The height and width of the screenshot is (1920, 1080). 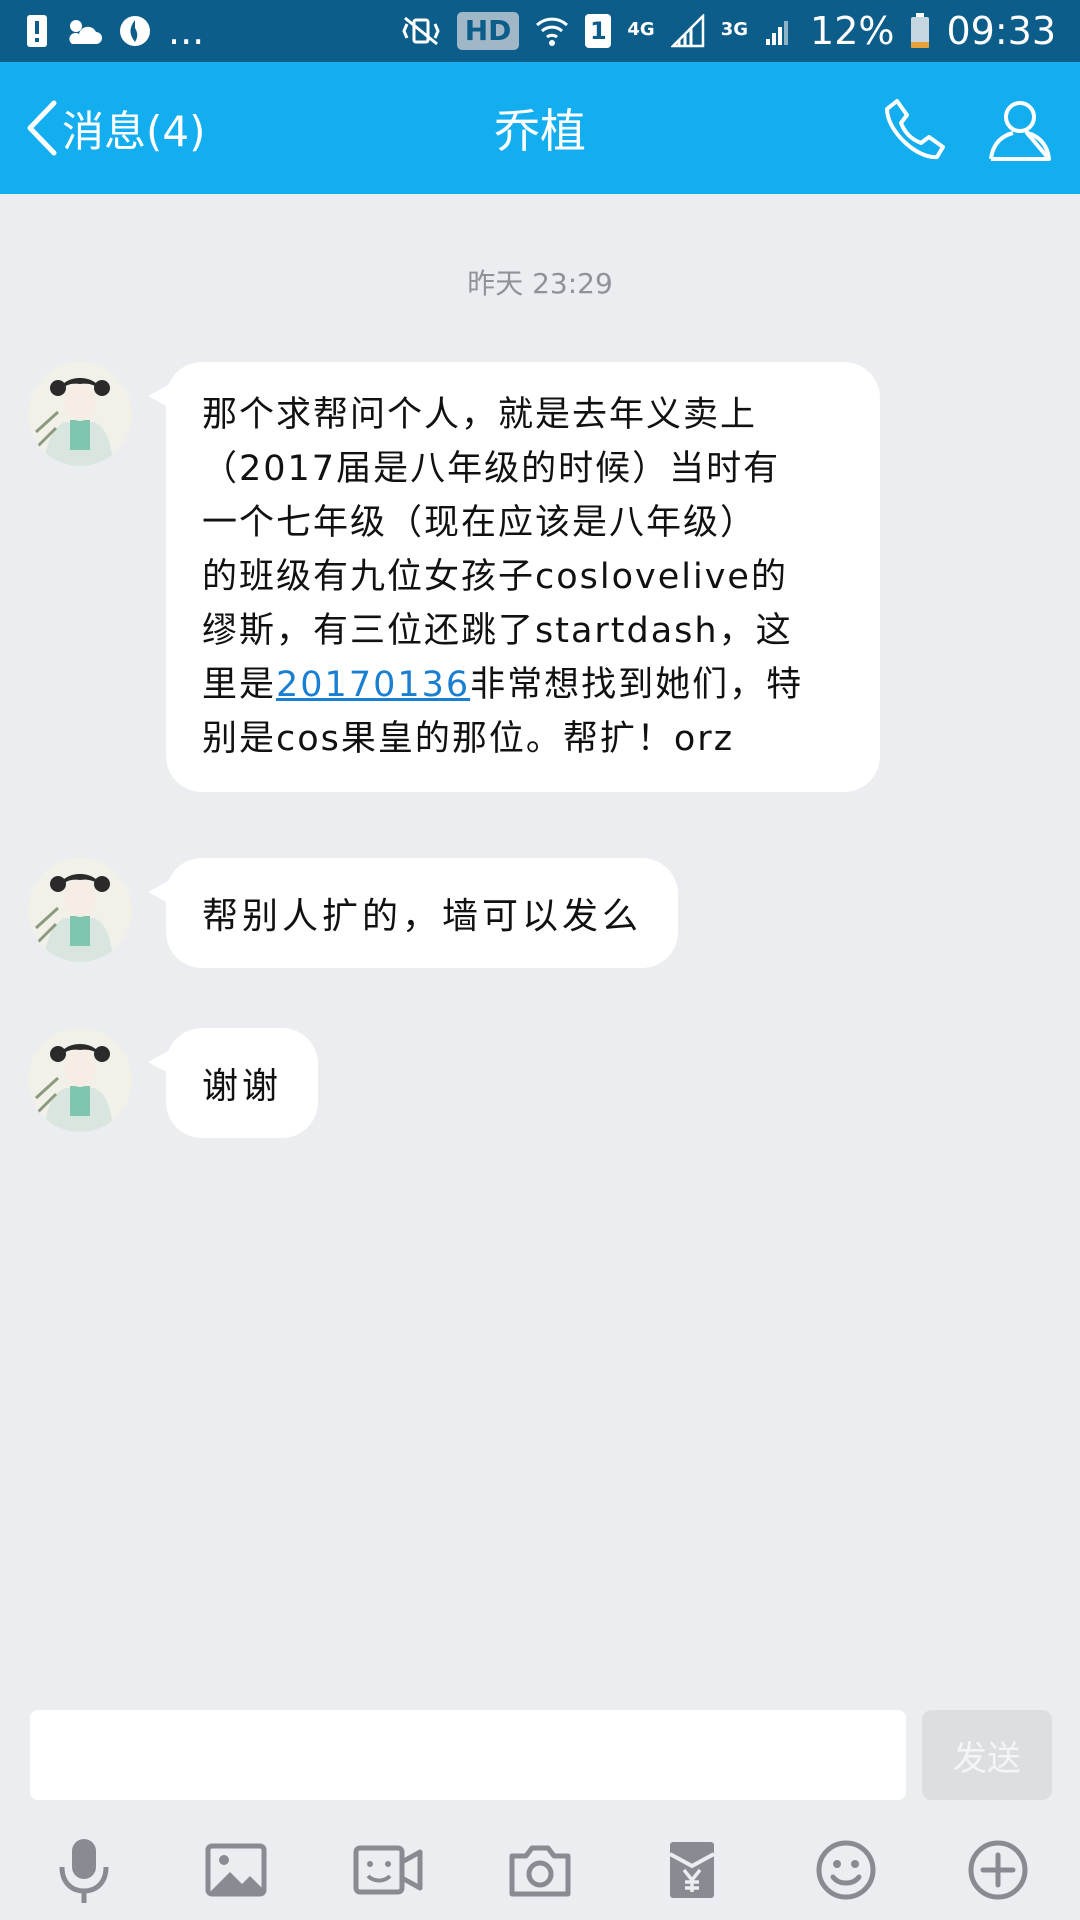 What do you see at coordinates (540, 131) in the screenshot?
I see `page-title: 乔植` at bounding box center [540, 131].